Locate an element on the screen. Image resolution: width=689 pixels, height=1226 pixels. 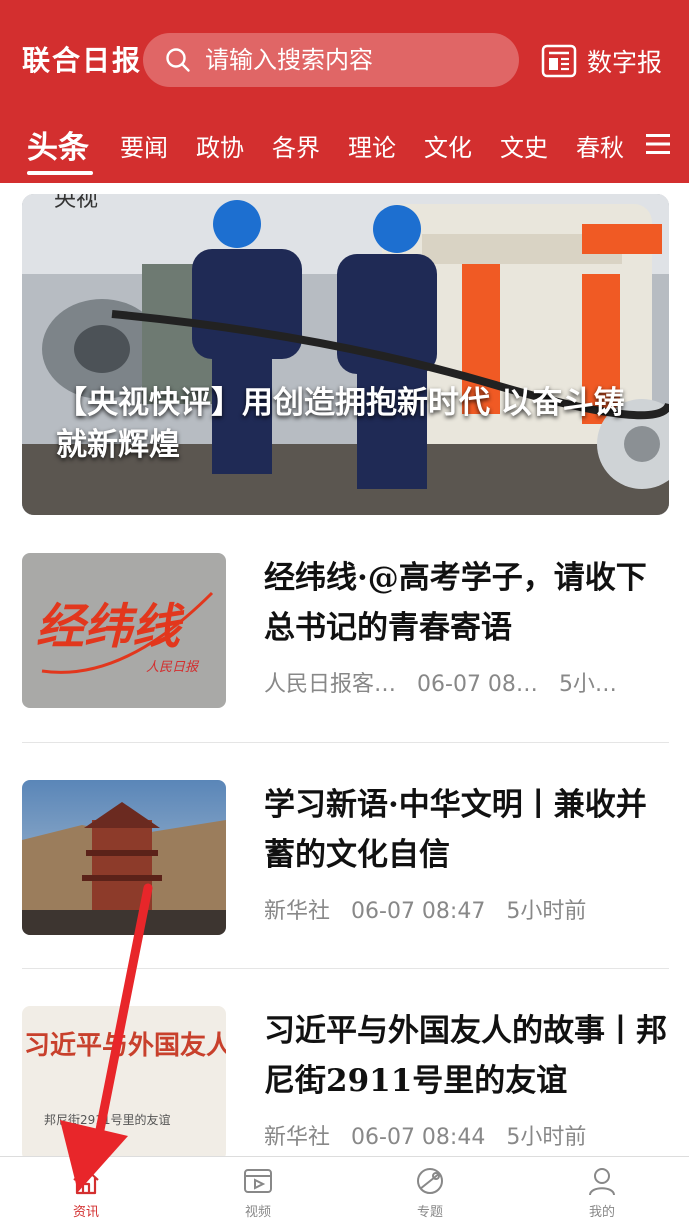
tab-culture: 文化 is located at coordinates (448, 148).